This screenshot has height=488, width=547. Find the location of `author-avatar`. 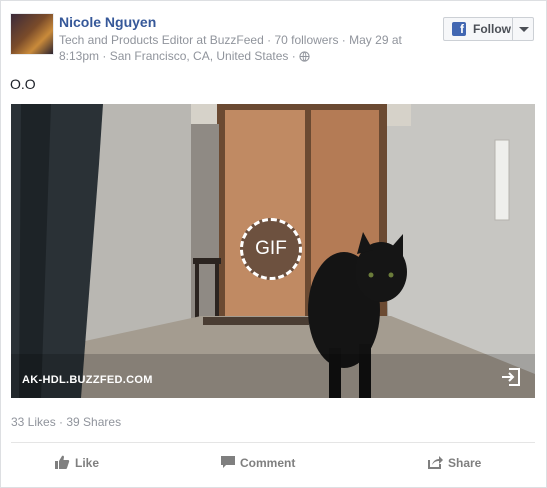

author-avatar is located at coordinates (32, 34).